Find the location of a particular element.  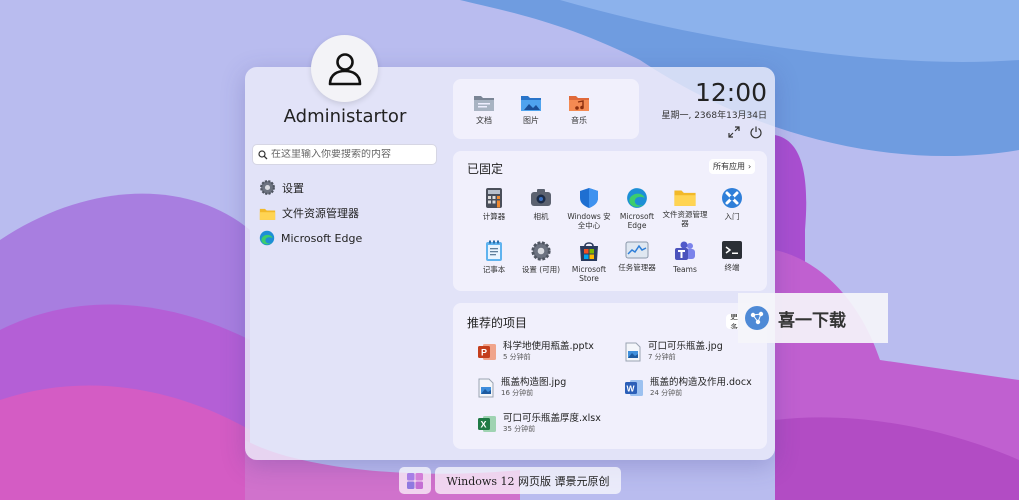

pinned-app-label: Windows 安全中心 is located at coordinates (589, 221).